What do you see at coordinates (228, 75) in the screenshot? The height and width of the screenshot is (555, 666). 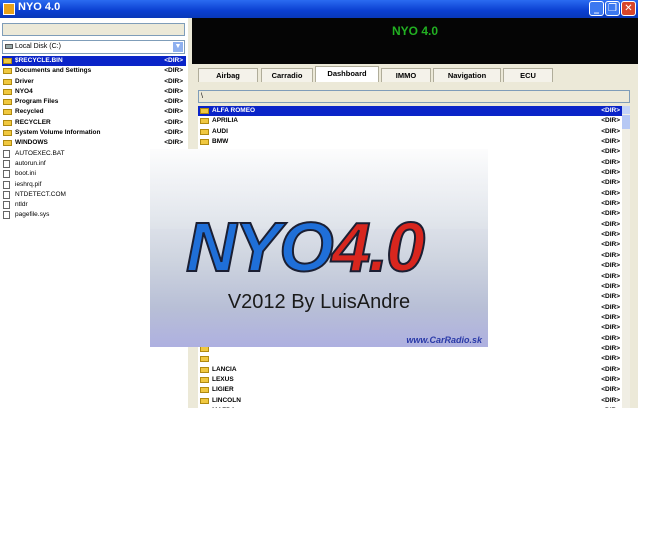 I see `tab-airbag: Airbag` at bounding box center [228, 75].